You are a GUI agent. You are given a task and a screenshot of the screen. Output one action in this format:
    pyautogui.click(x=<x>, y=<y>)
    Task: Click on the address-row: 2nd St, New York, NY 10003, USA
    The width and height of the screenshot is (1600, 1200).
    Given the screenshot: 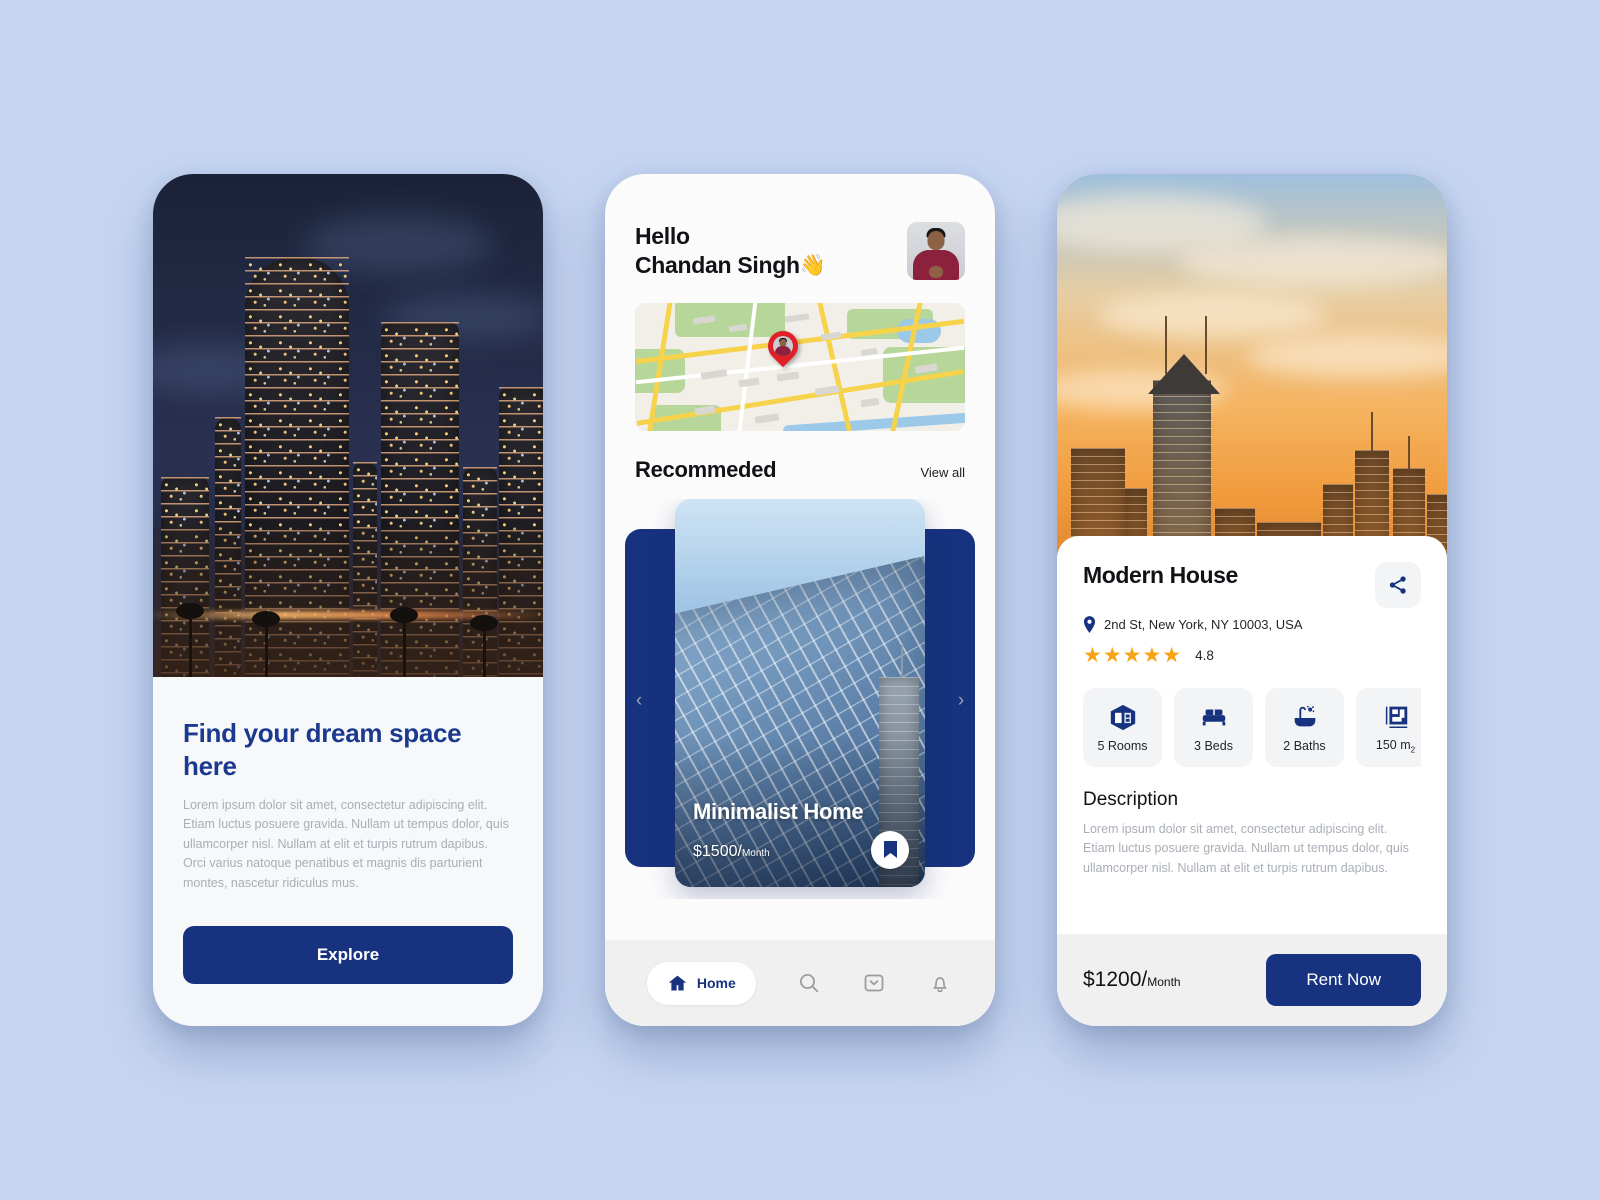 What is the action you would take?
    pyautogui.click(x=1252, y=624)
    